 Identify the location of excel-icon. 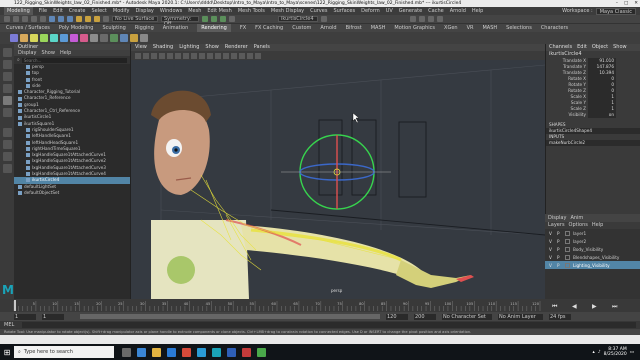
(261, 352).